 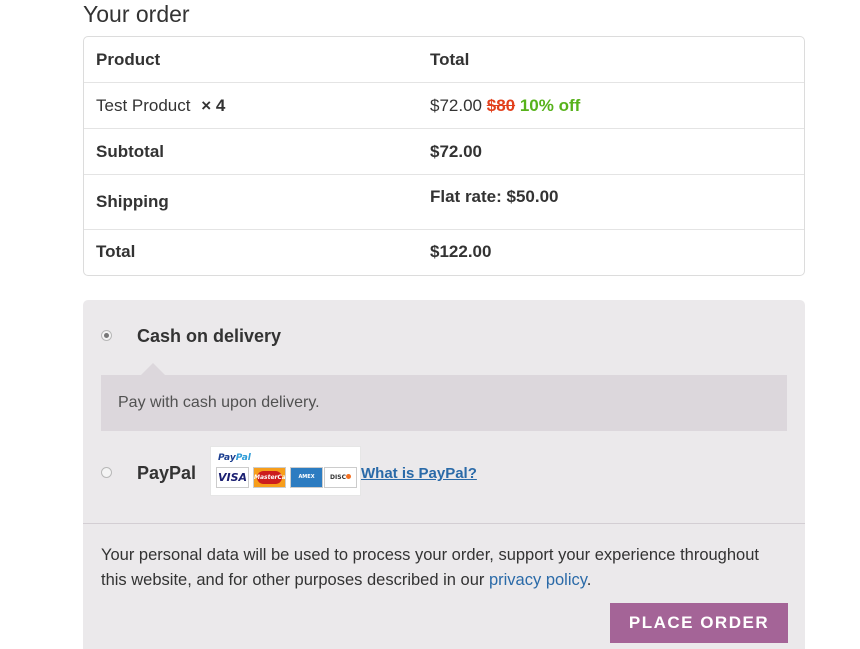 What do you see at coordinates (234, 458) in the screenshot?
I see `paypal-wordmark: PayPal` at bounding box center [234, 458].